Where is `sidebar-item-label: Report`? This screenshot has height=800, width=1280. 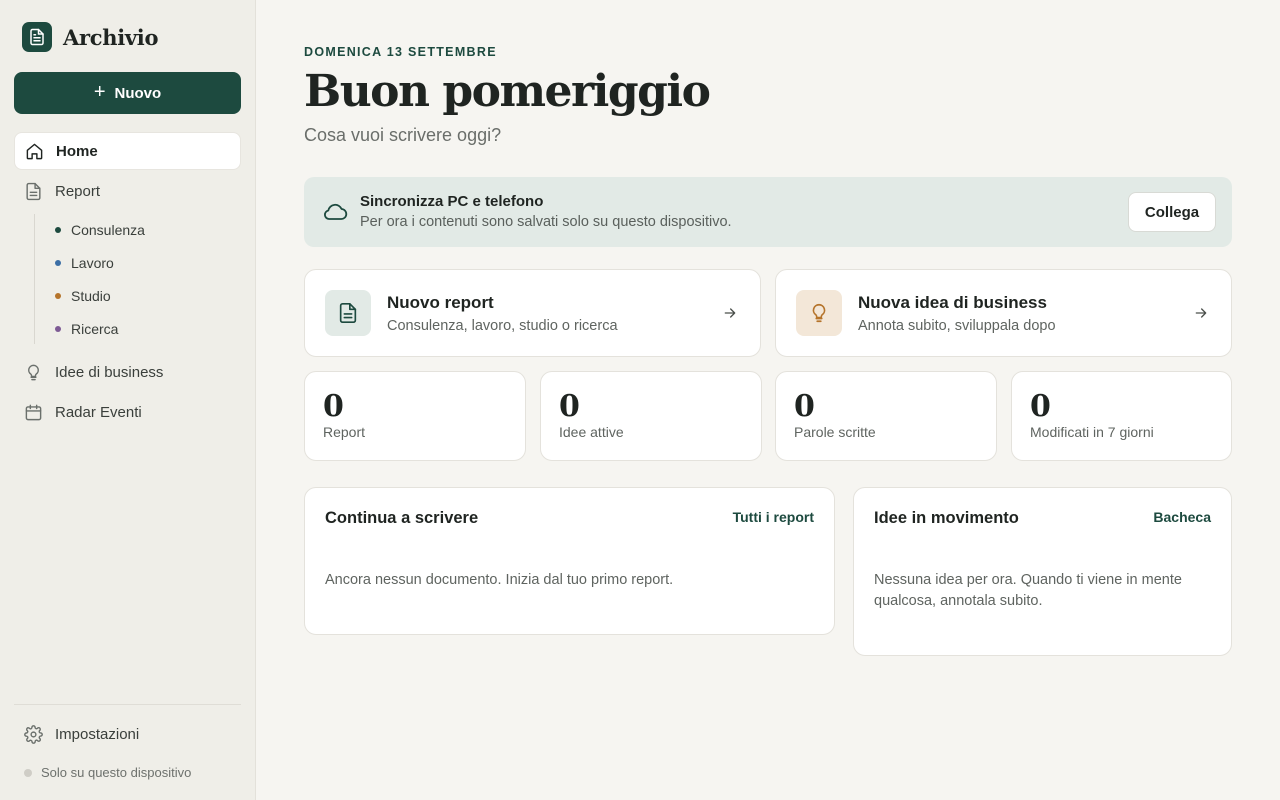
sidebar-item-label: Report is located at coordinates (78, 191).